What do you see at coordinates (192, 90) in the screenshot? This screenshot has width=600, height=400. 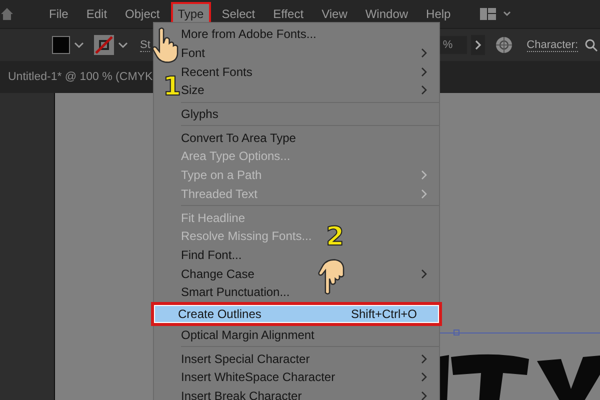 I see `menu-item: Size` at bounding box center [192, 90].